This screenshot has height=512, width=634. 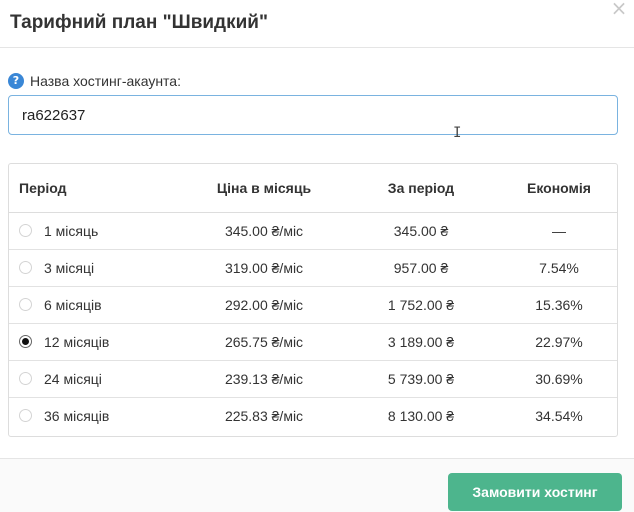 I want to click on savings-cell: 15.36%, so click(x=559, y=305).